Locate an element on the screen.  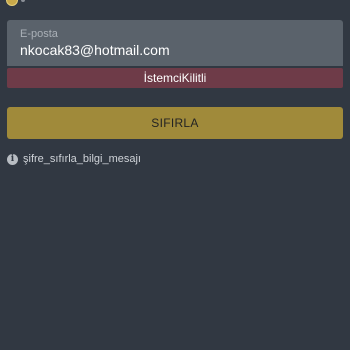
coin-icon is located at coordinates (12, 3).